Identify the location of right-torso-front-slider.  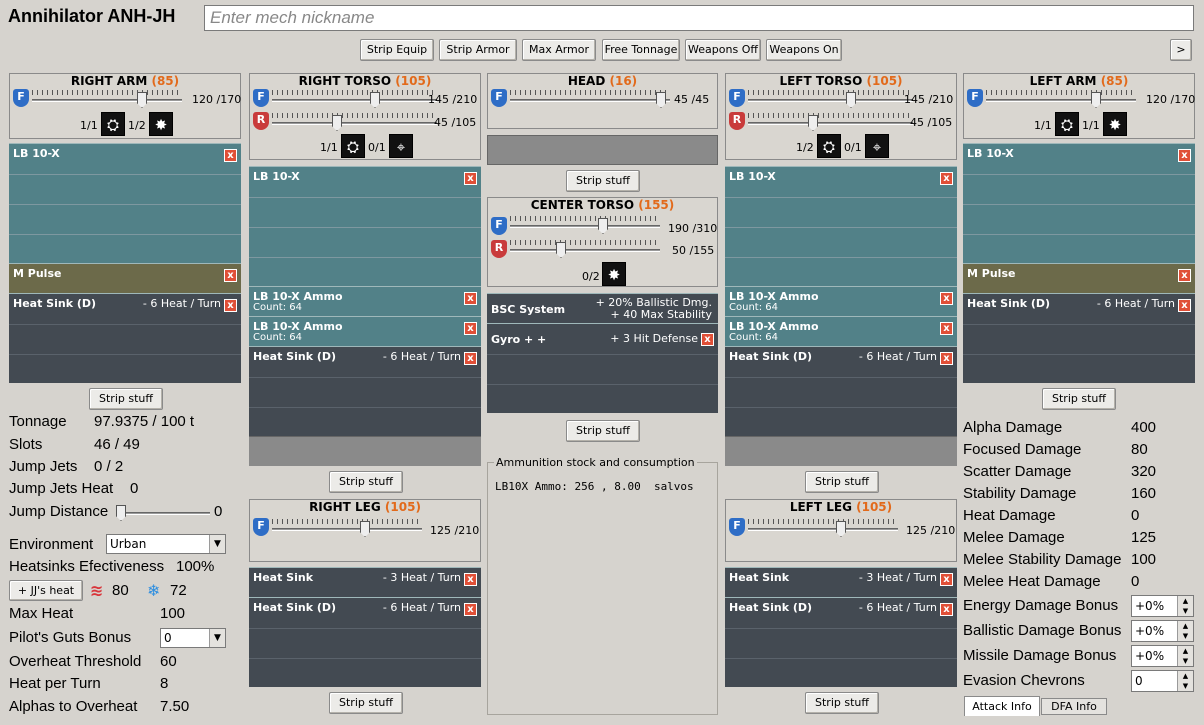
(354, 100).